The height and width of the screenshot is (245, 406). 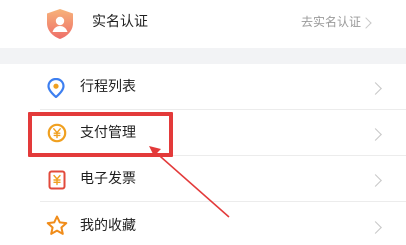 What do you see at coordinates (203, 56) in the screenshot?
I see `section-separator` at bounding box center [203, 56].